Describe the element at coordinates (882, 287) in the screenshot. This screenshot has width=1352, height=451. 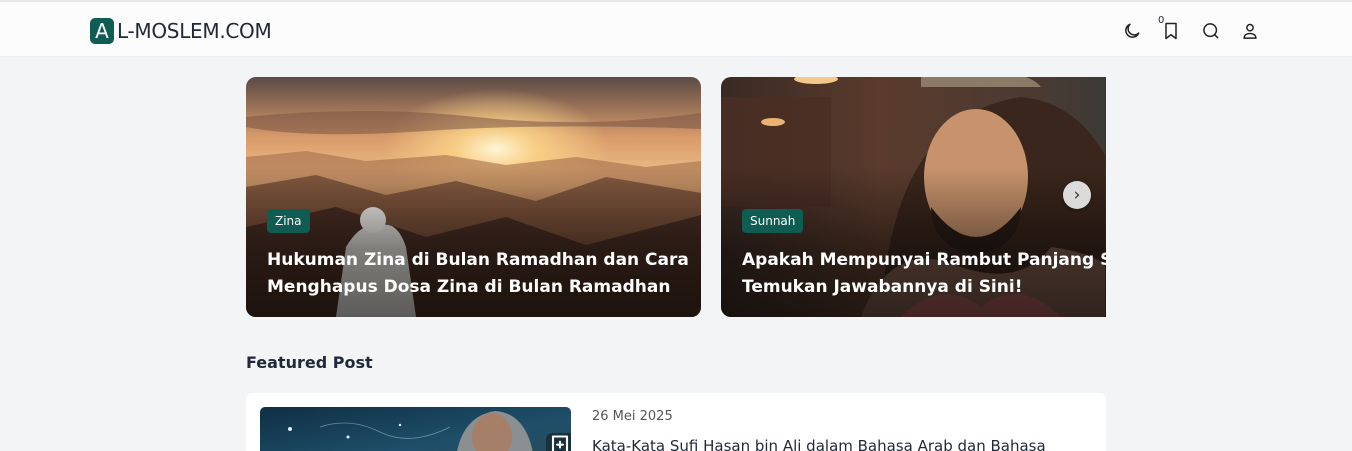
I see `slide-title-line: Temukan Jawabannya di Sini!` at that location.